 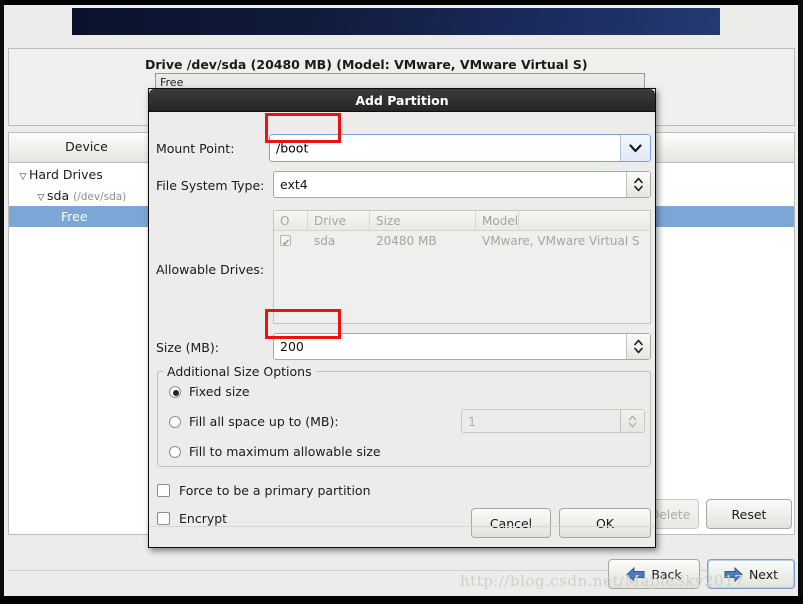 I want to click on radio-label: Fill all space up to (MB):, so click(x=264, y=421).